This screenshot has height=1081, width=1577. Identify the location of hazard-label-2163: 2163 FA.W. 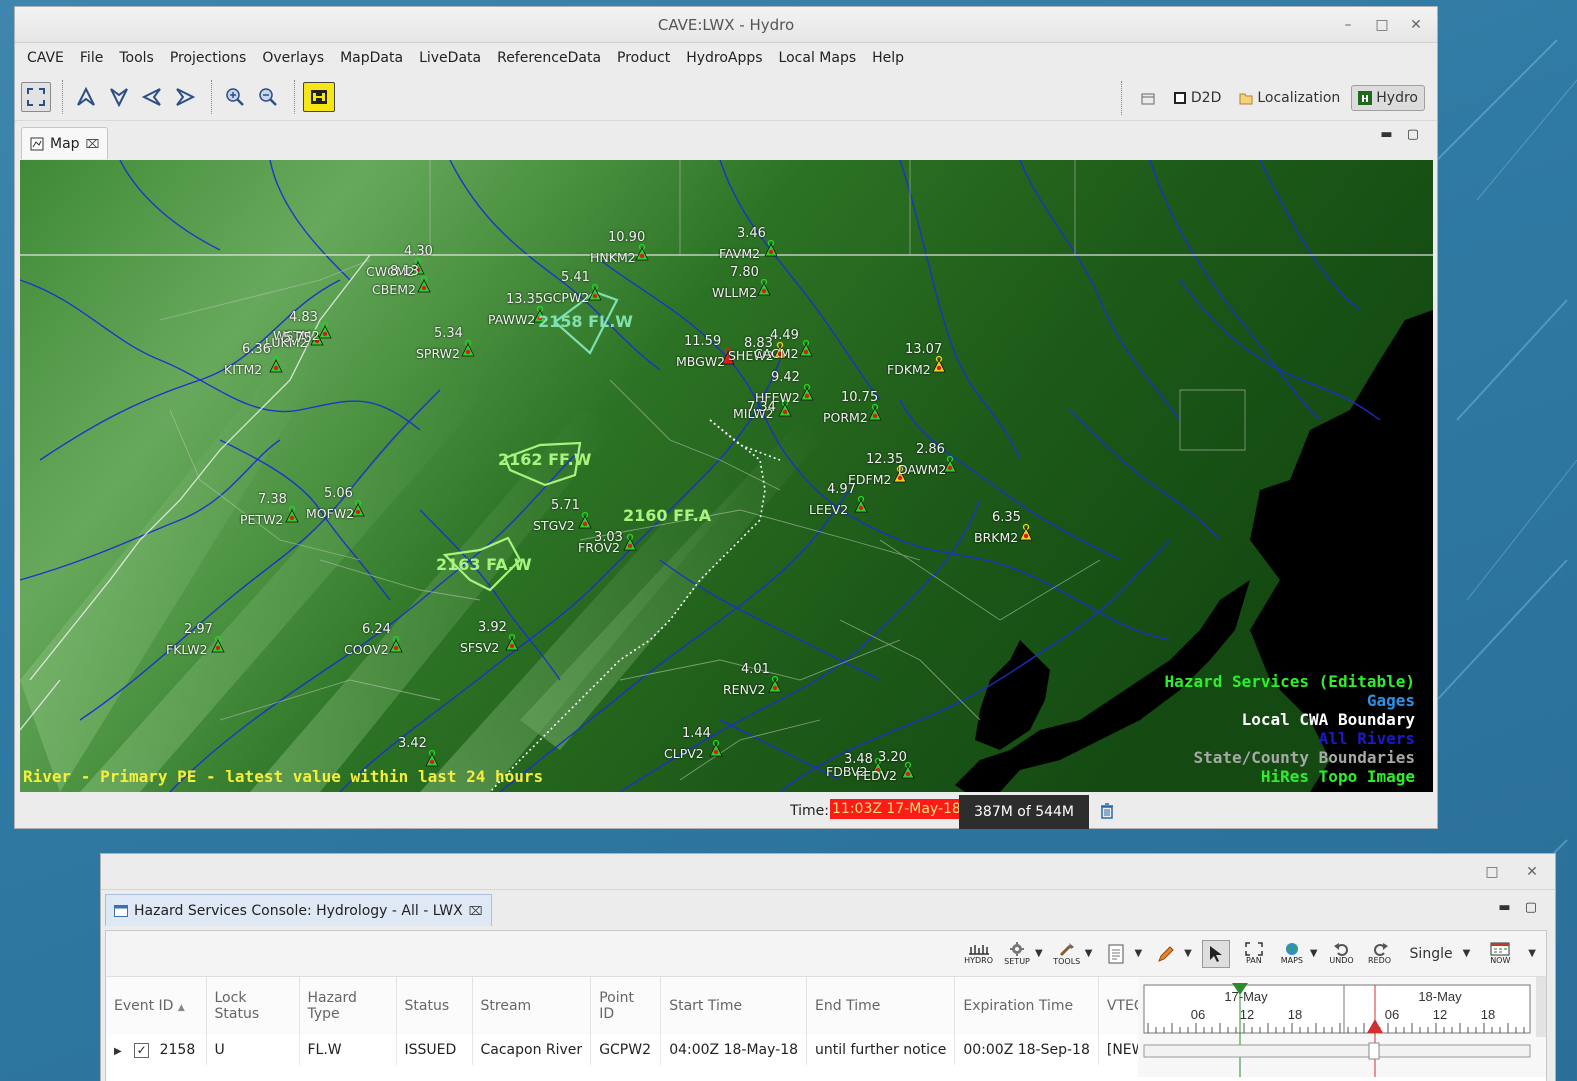
(484, 564).